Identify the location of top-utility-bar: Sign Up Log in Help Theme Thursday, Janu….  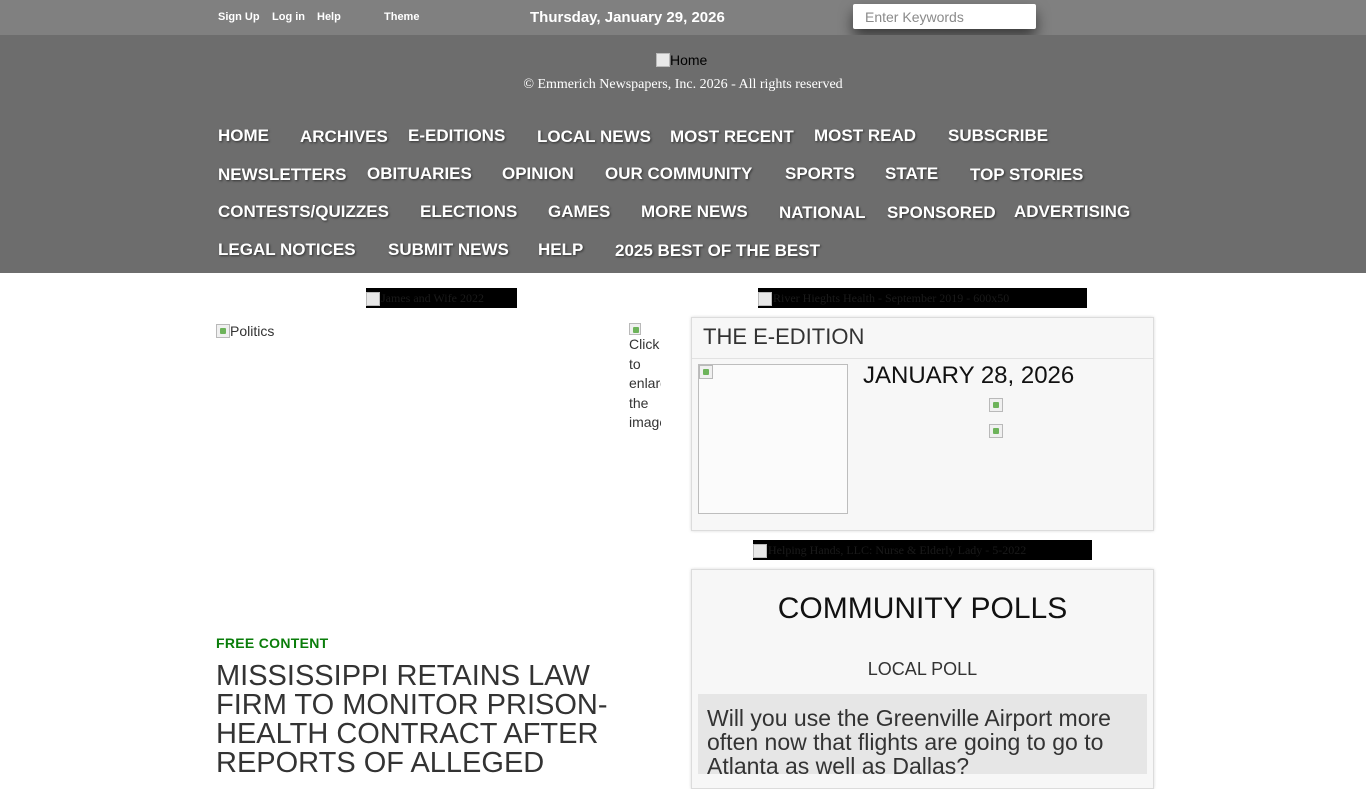
(683, 17).